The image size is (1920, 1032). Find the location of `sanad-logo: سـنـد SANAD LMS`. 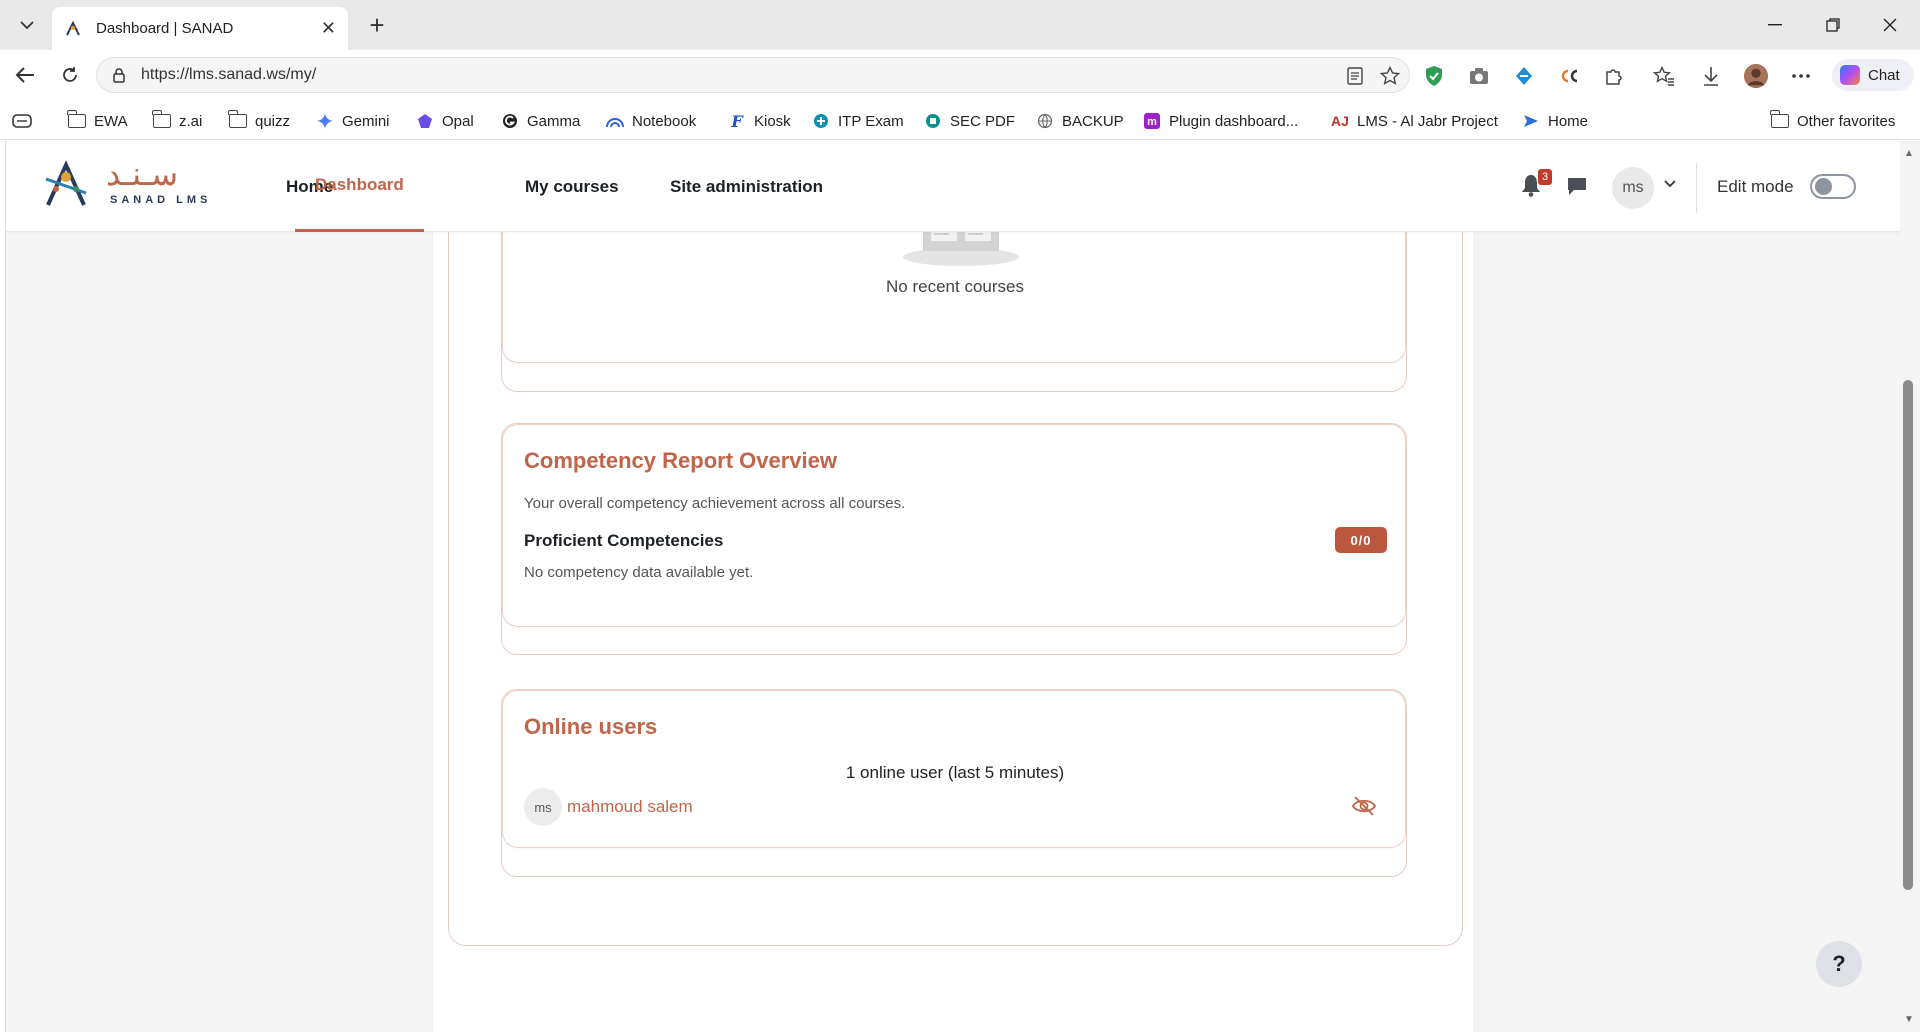

sanad-logo: سـنـد SANAD LMS is located at coordinates (137, 185).